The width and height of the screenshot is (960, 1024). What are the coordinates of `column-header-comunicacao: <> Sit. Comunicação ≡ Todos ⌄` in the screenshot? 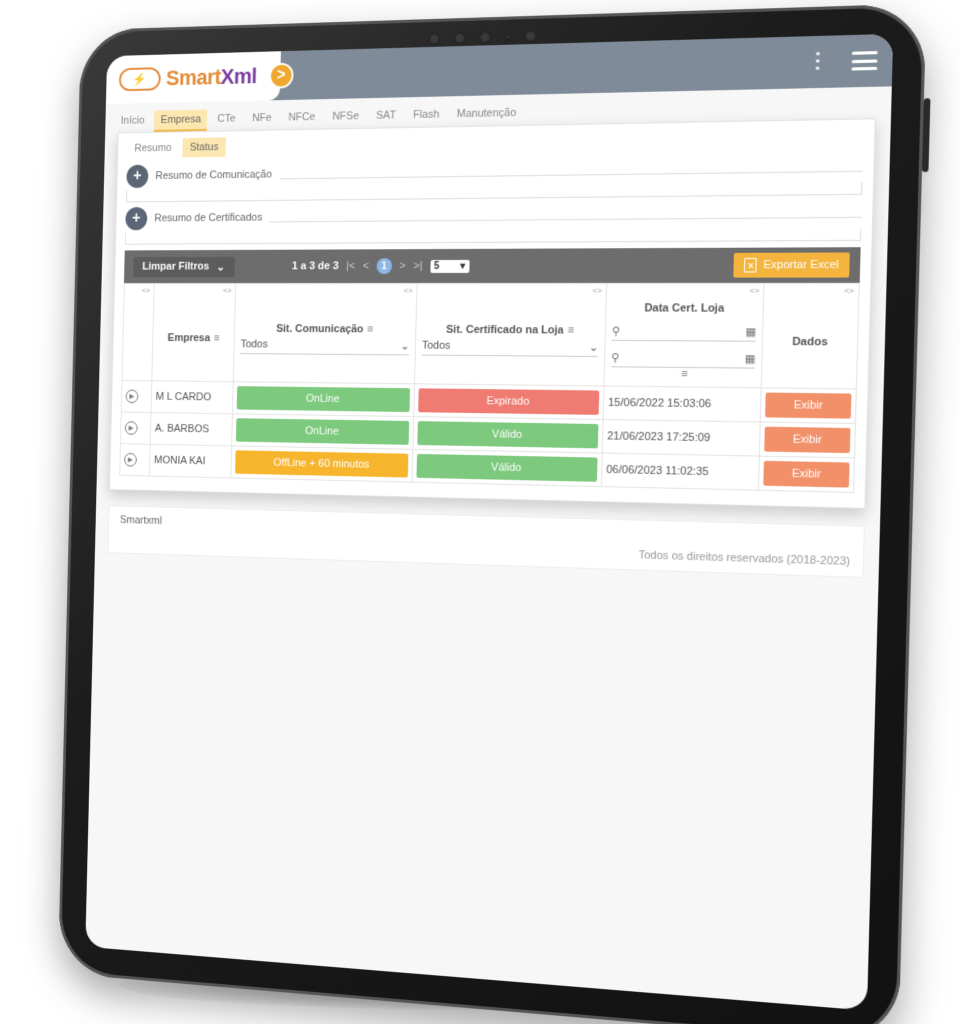 It's located at (325, 333).